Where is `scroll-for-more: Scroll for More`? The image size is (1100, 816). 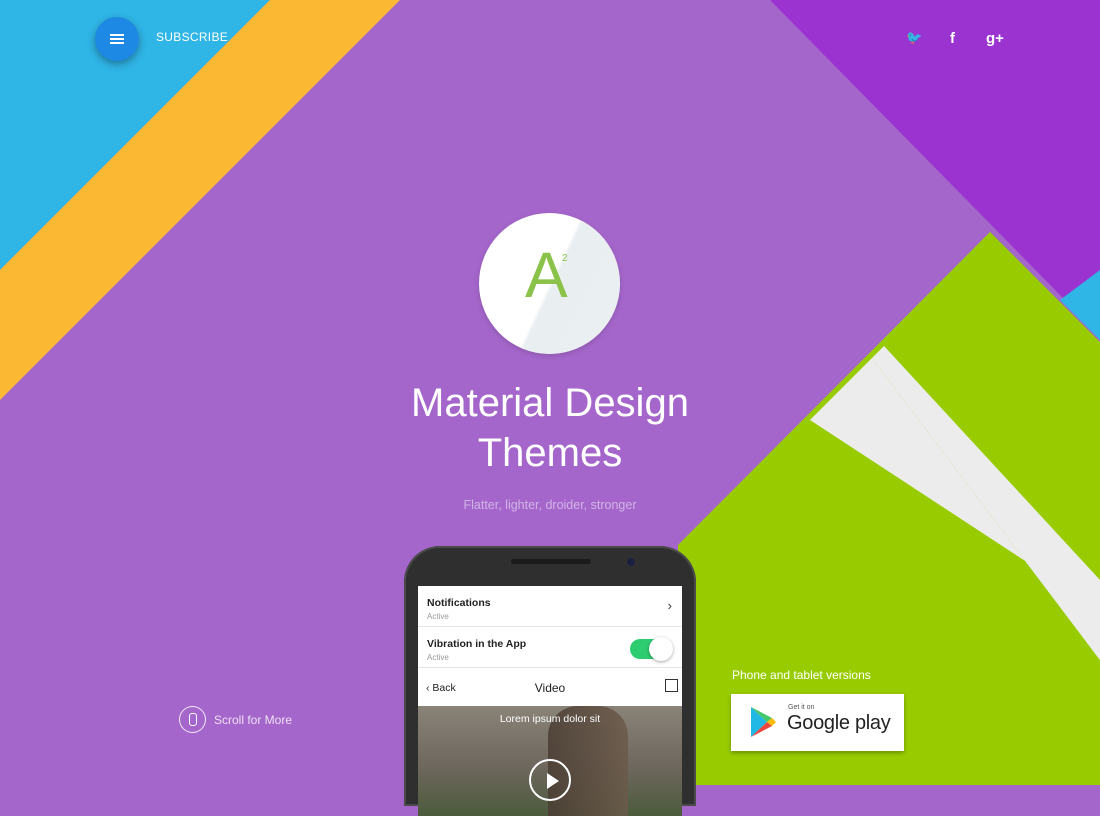 scroll-for-more: Scroll for More is located at coordinates (235, 719).